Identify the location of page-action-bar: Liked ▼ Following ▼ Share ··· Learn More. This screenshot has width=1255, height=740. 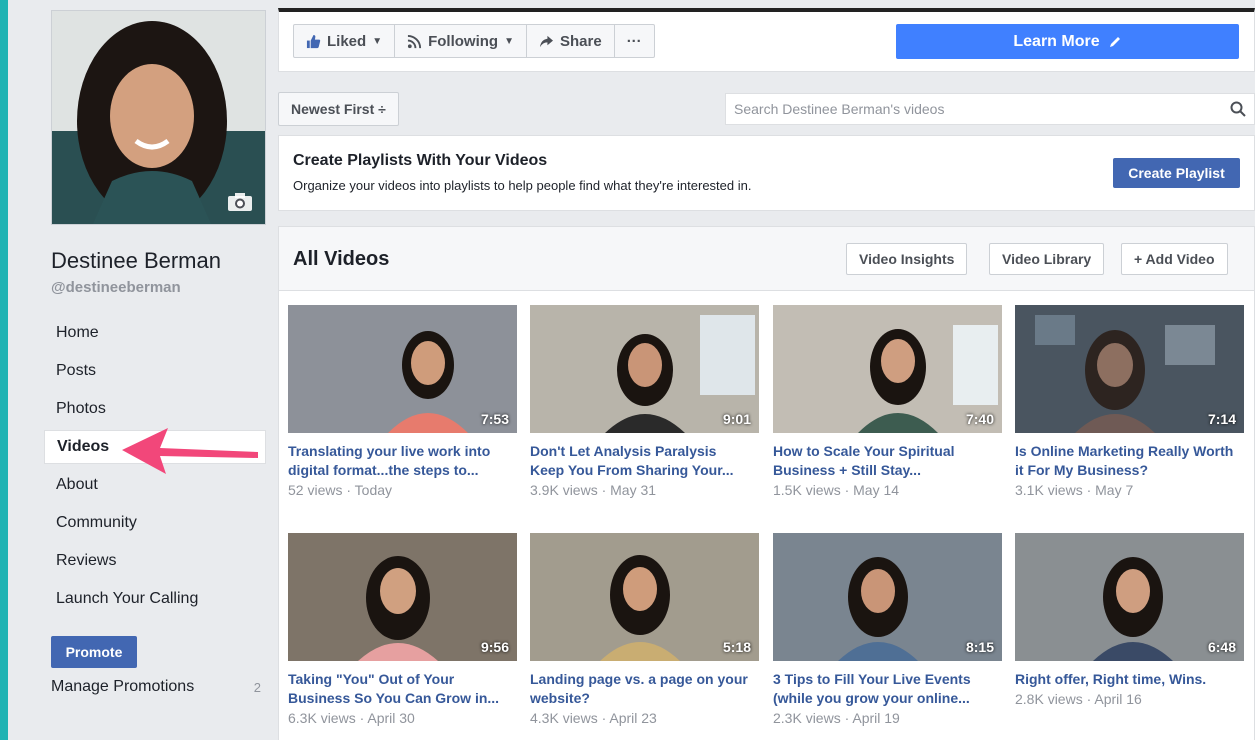
(766, 40).